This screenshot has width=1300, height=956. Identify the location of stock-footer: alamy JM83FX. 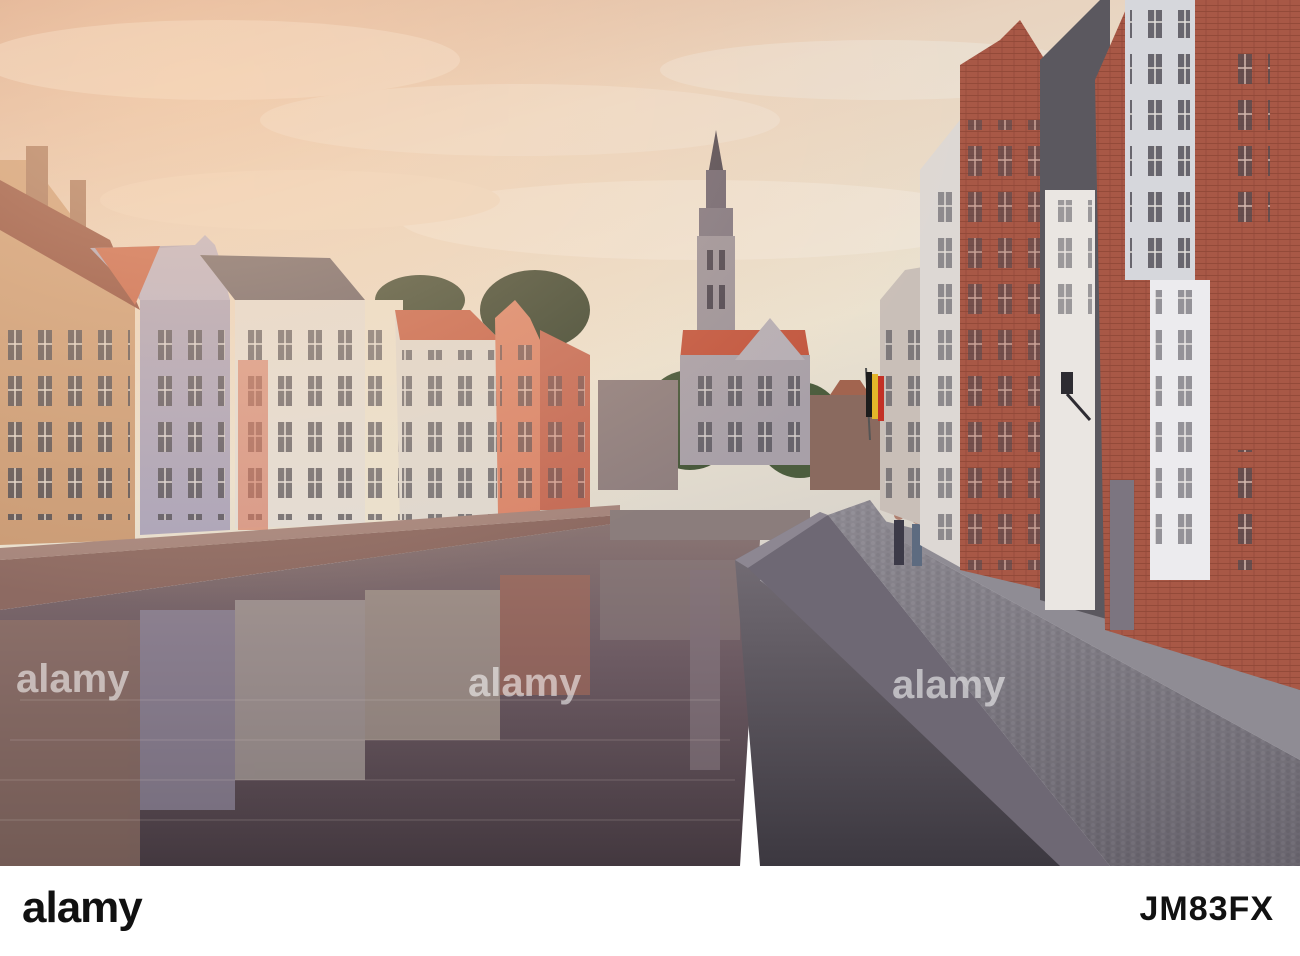
(650, 911).